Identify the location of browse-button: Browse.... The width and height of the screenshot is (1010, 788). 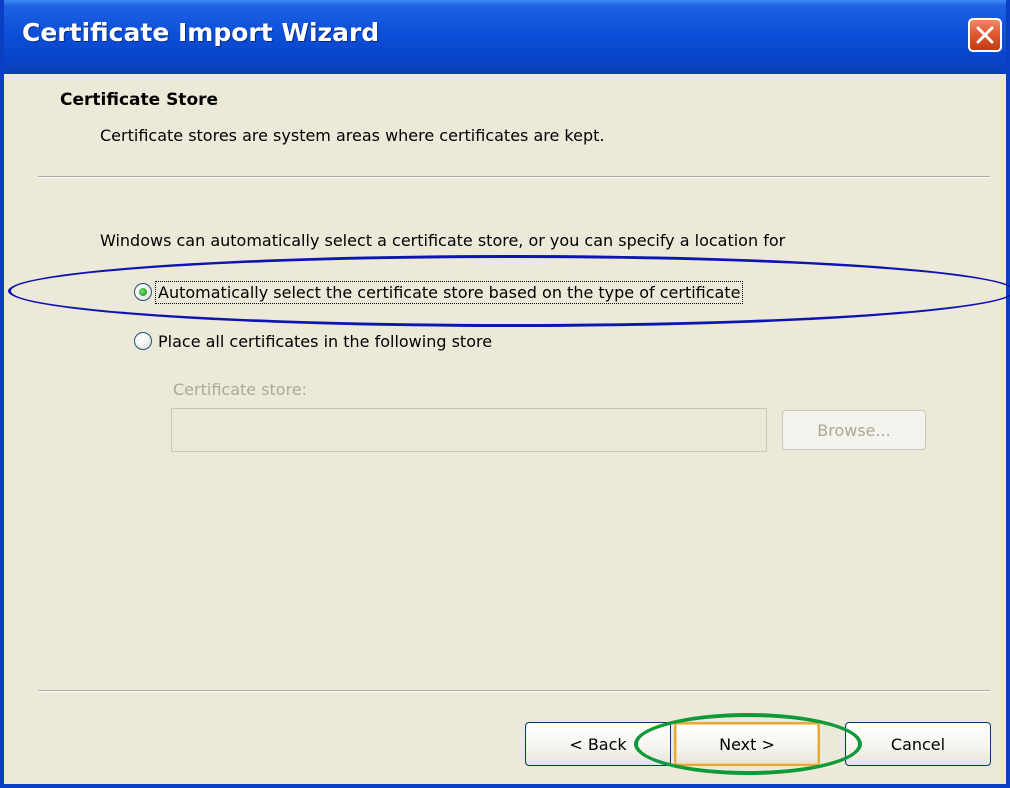
(854, 430).